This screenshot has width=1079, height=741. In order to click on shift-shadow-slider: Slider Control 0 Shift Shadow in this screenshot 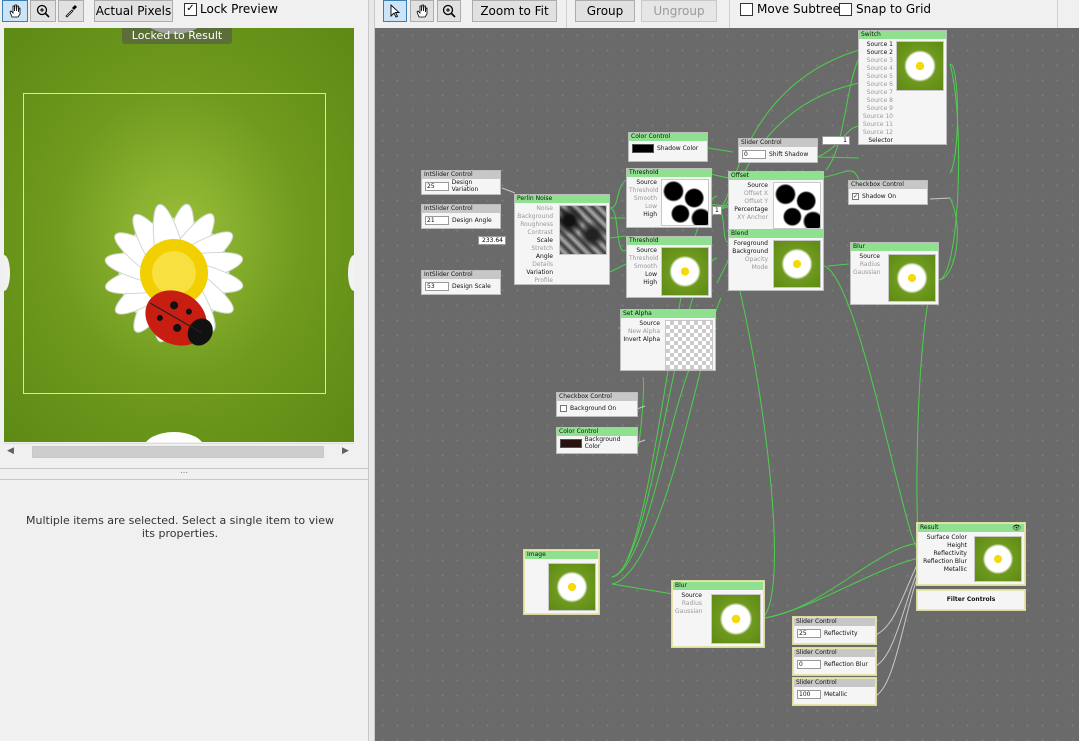, I will do `click(778, 150)`.